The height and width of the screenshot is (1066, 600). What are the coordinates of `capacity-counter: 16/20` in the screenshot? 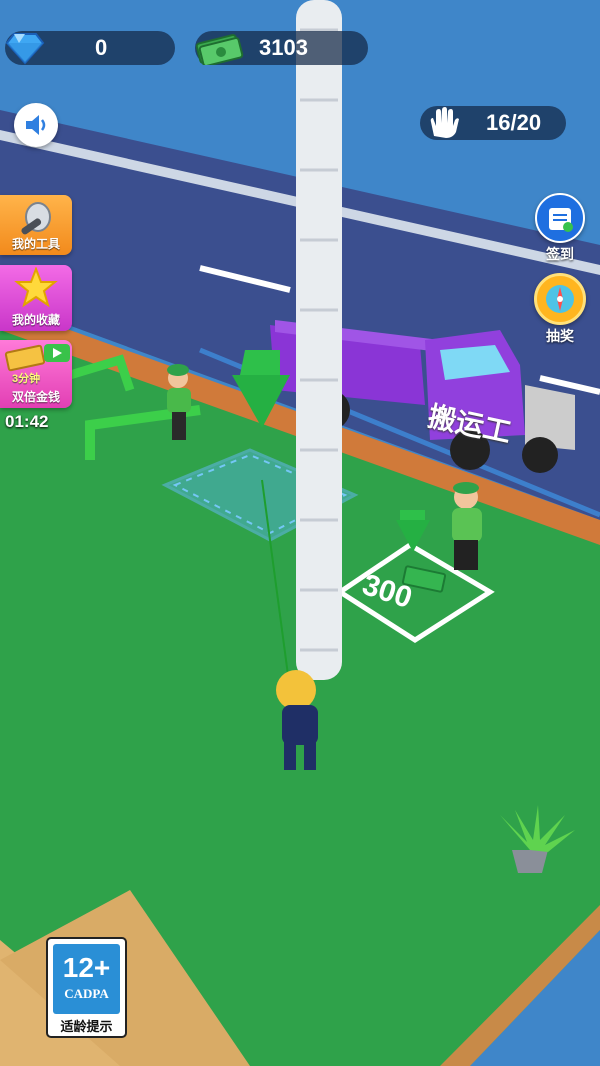 It's located at (493, 123).